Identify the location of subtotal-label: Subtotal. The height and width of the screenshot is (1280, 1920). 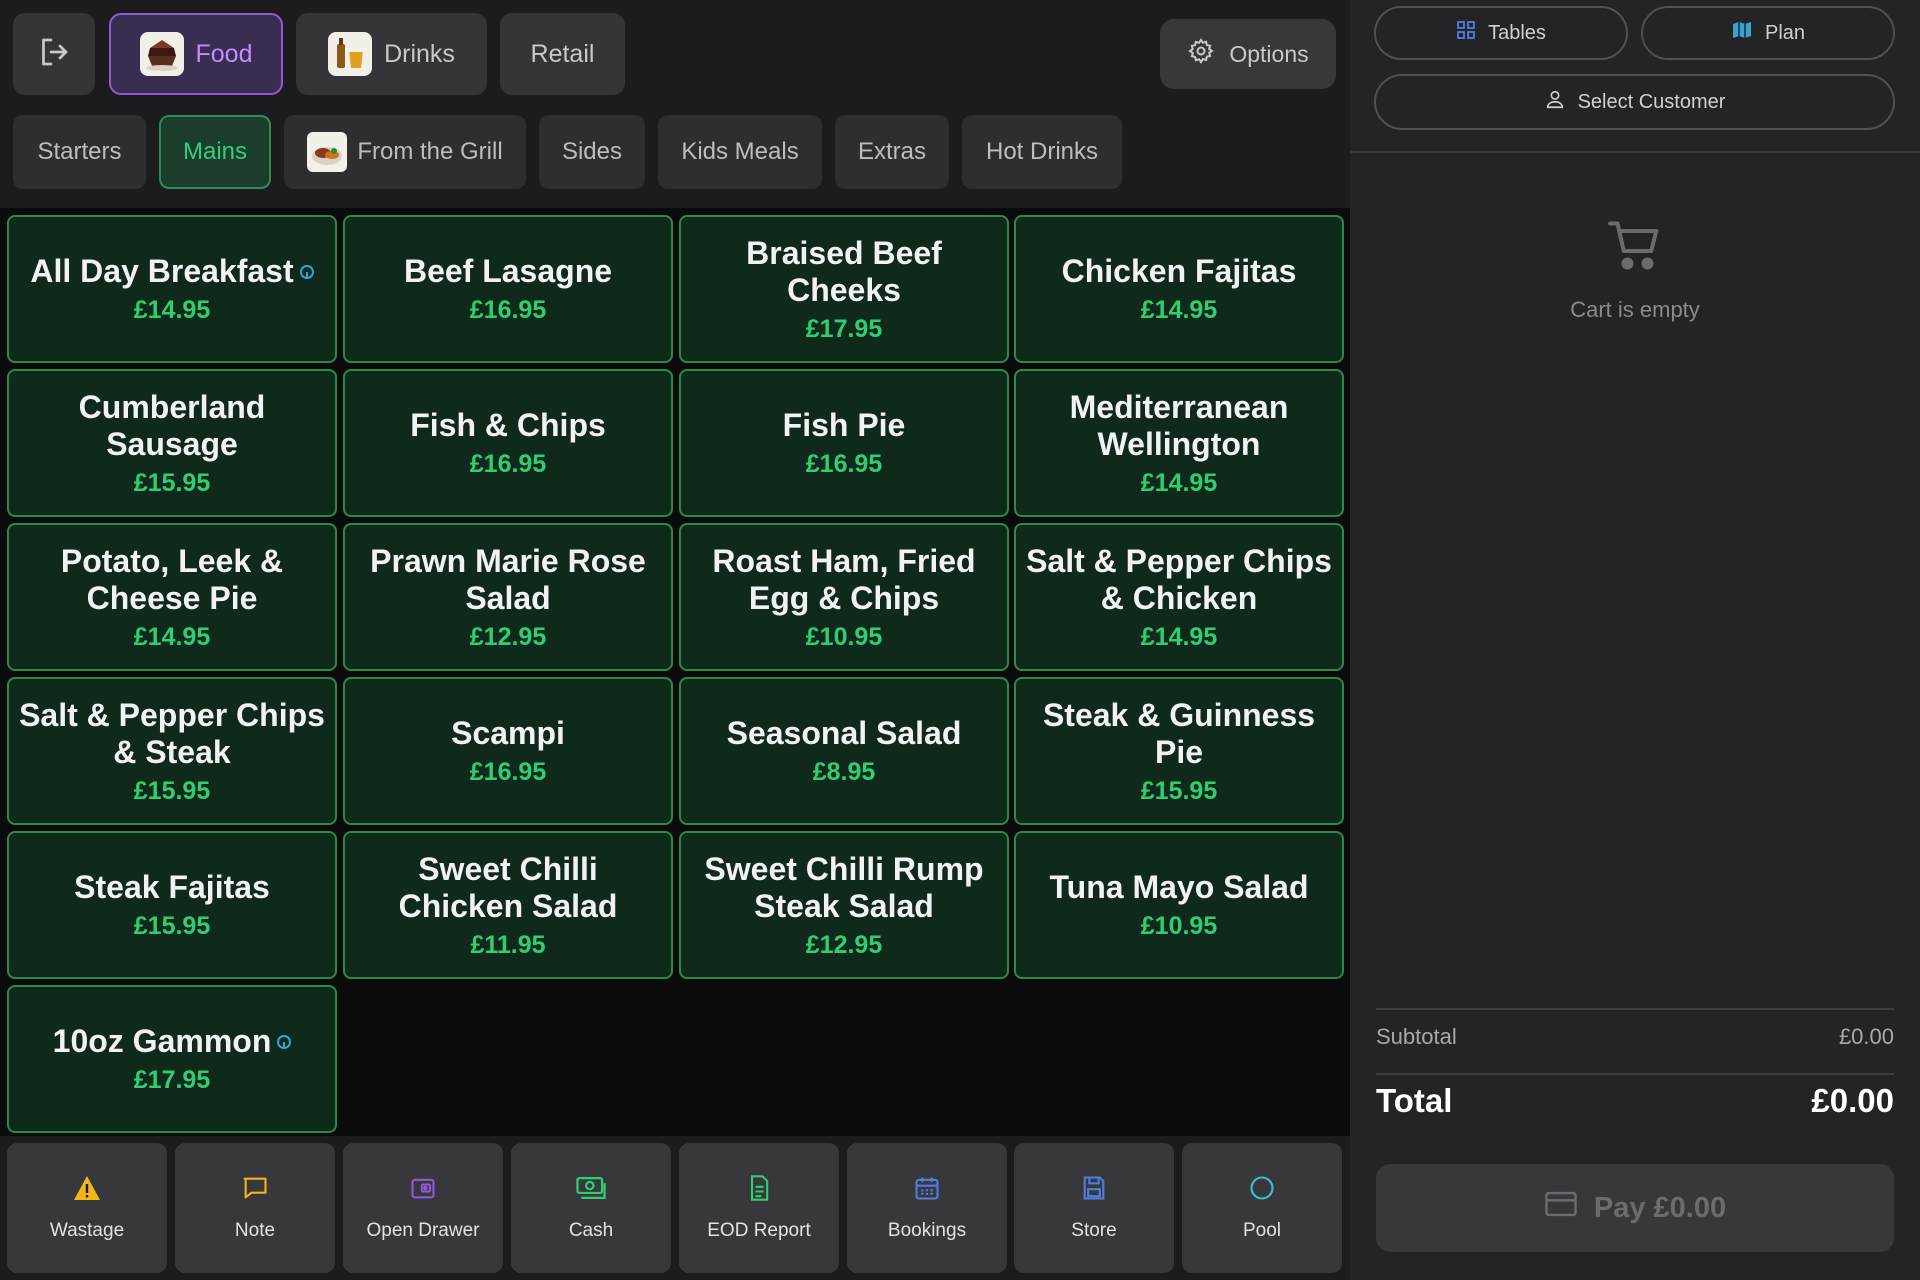
(1416, 1036).